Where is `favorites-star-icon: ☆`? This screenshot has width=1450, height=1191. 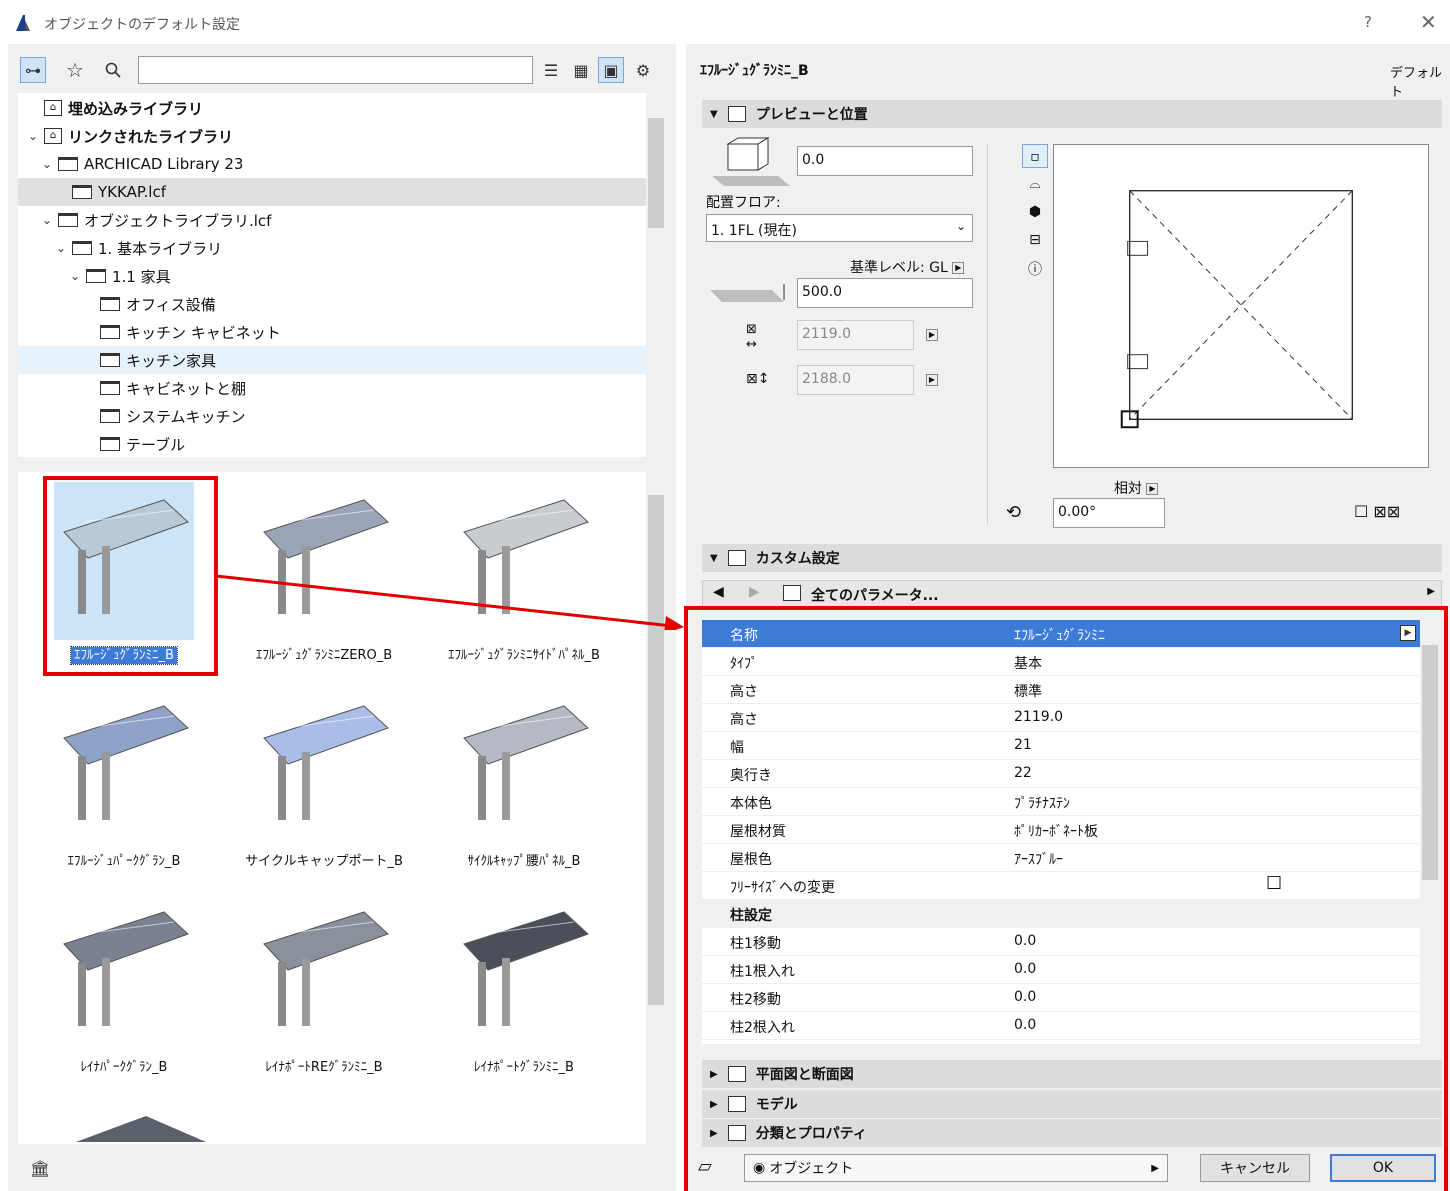
favorites-star-icon: ☆ is located at coordinates (75, 70).